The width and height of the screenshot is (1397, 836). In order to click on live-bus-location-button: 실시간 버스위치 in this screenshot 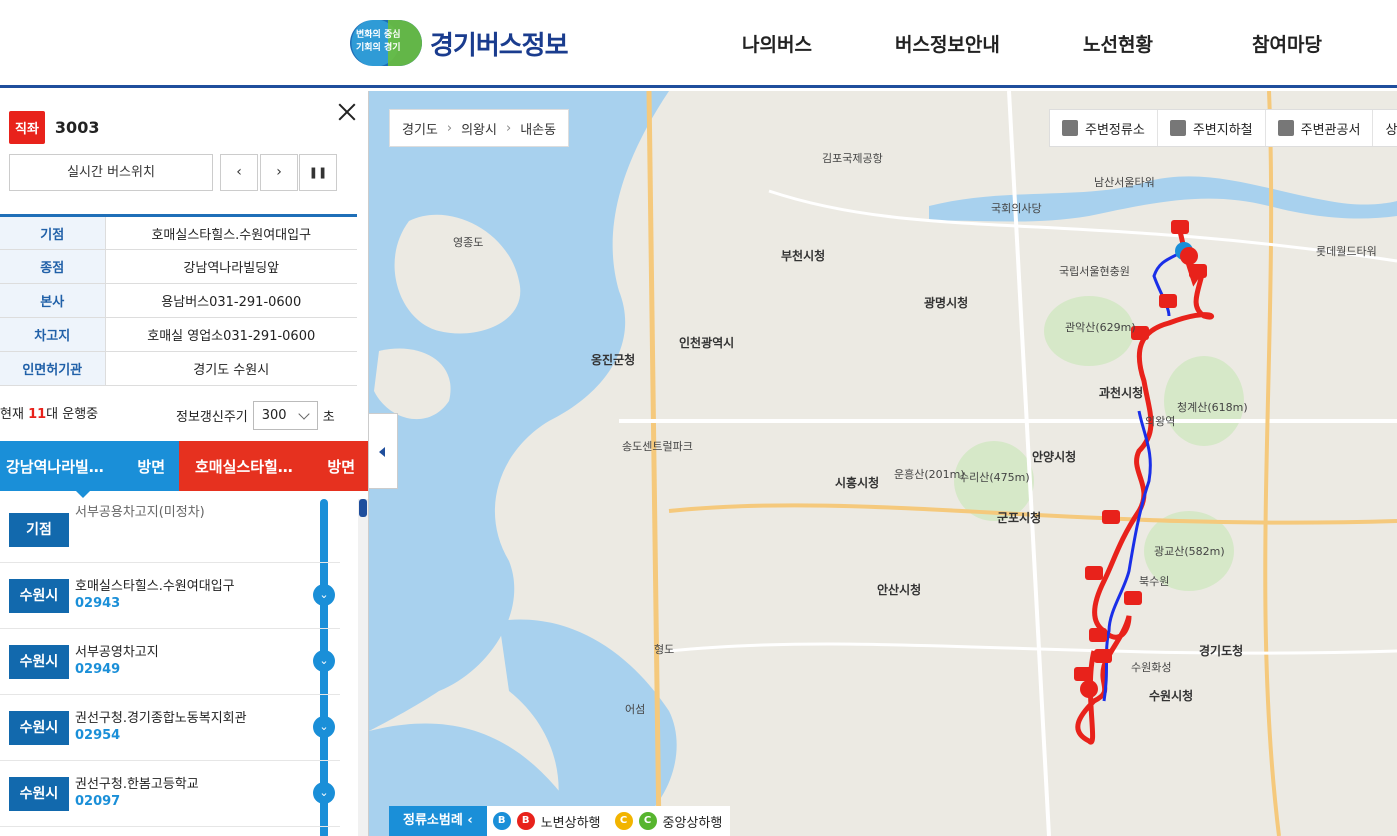, I will do `click(111, 172)`.